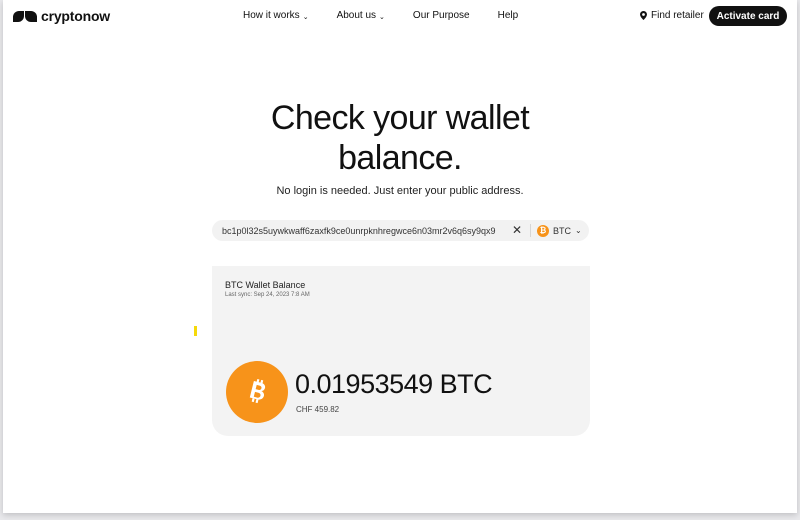 The width and height of the screenshot is (800, 520). Describe the element at coordinates (643, 15) in the screenshot. I see `location-pin-icon` at that location.